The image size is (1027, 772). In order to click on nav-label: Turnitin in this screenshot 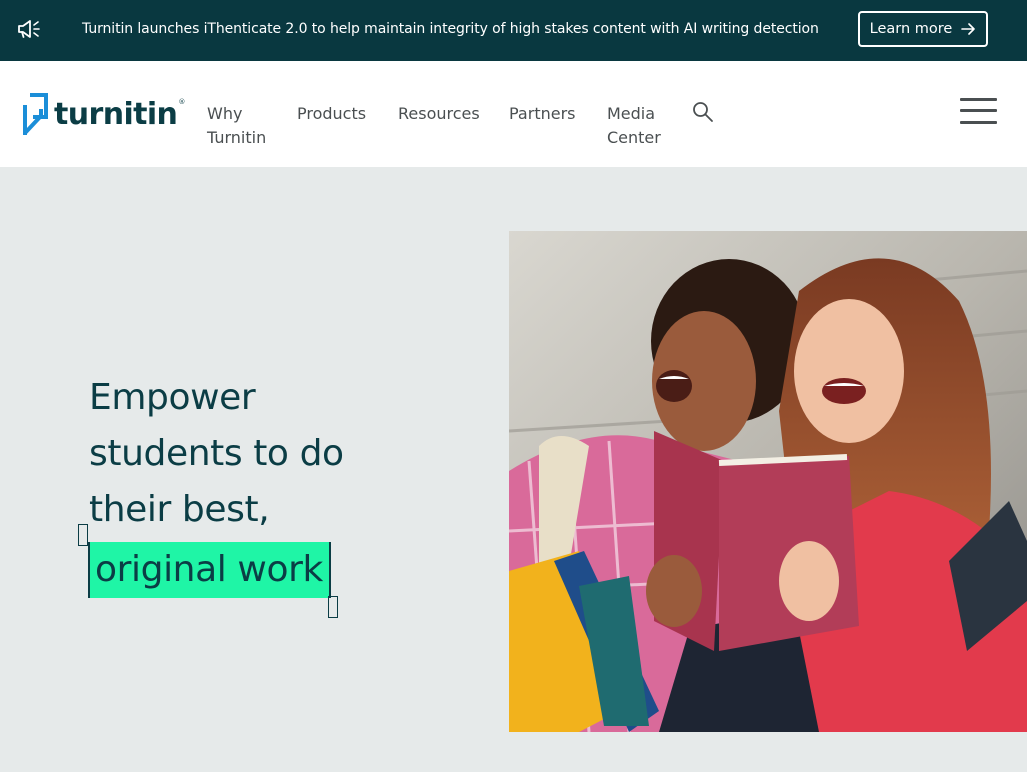, I will do `click(237, 137)`.